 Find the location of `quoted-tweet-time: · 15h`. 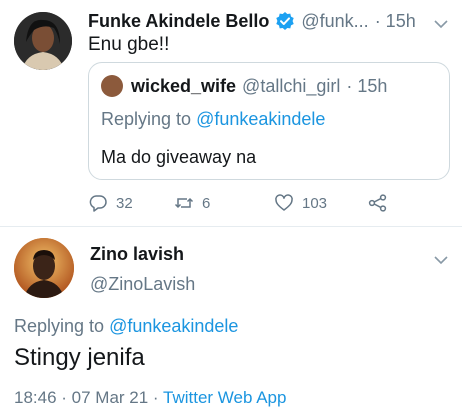

quoted-tweet-time: · 15h is located at coordinates (367, 85).